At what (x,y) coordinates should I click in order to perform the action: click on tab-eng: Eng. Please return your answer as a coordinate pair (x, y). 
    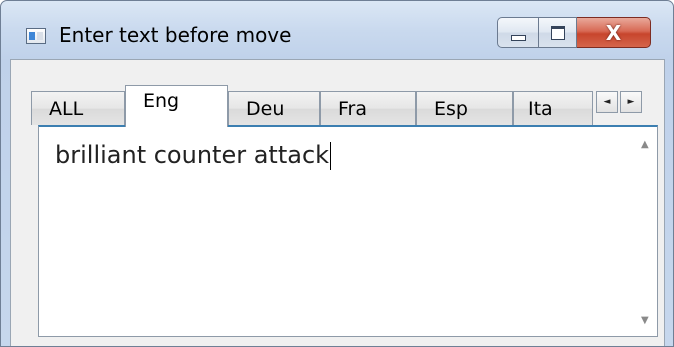
    Looking at the image, I should click on (176, 106).